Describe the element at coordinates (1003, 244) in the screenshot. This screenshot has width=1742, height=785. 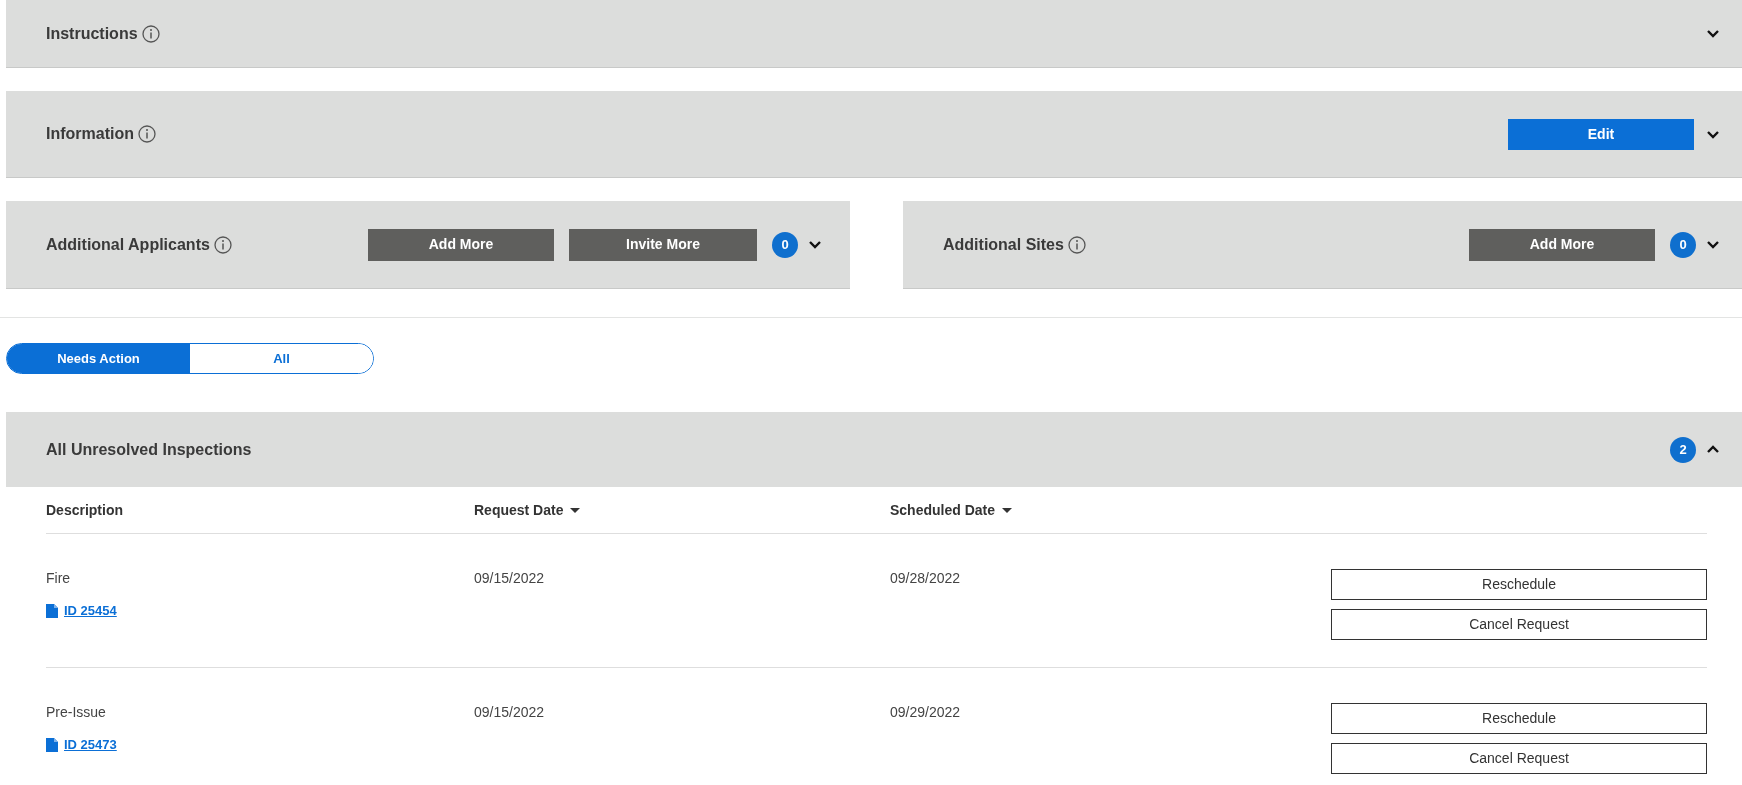
I see `section-title: Additional Sites` at that location.